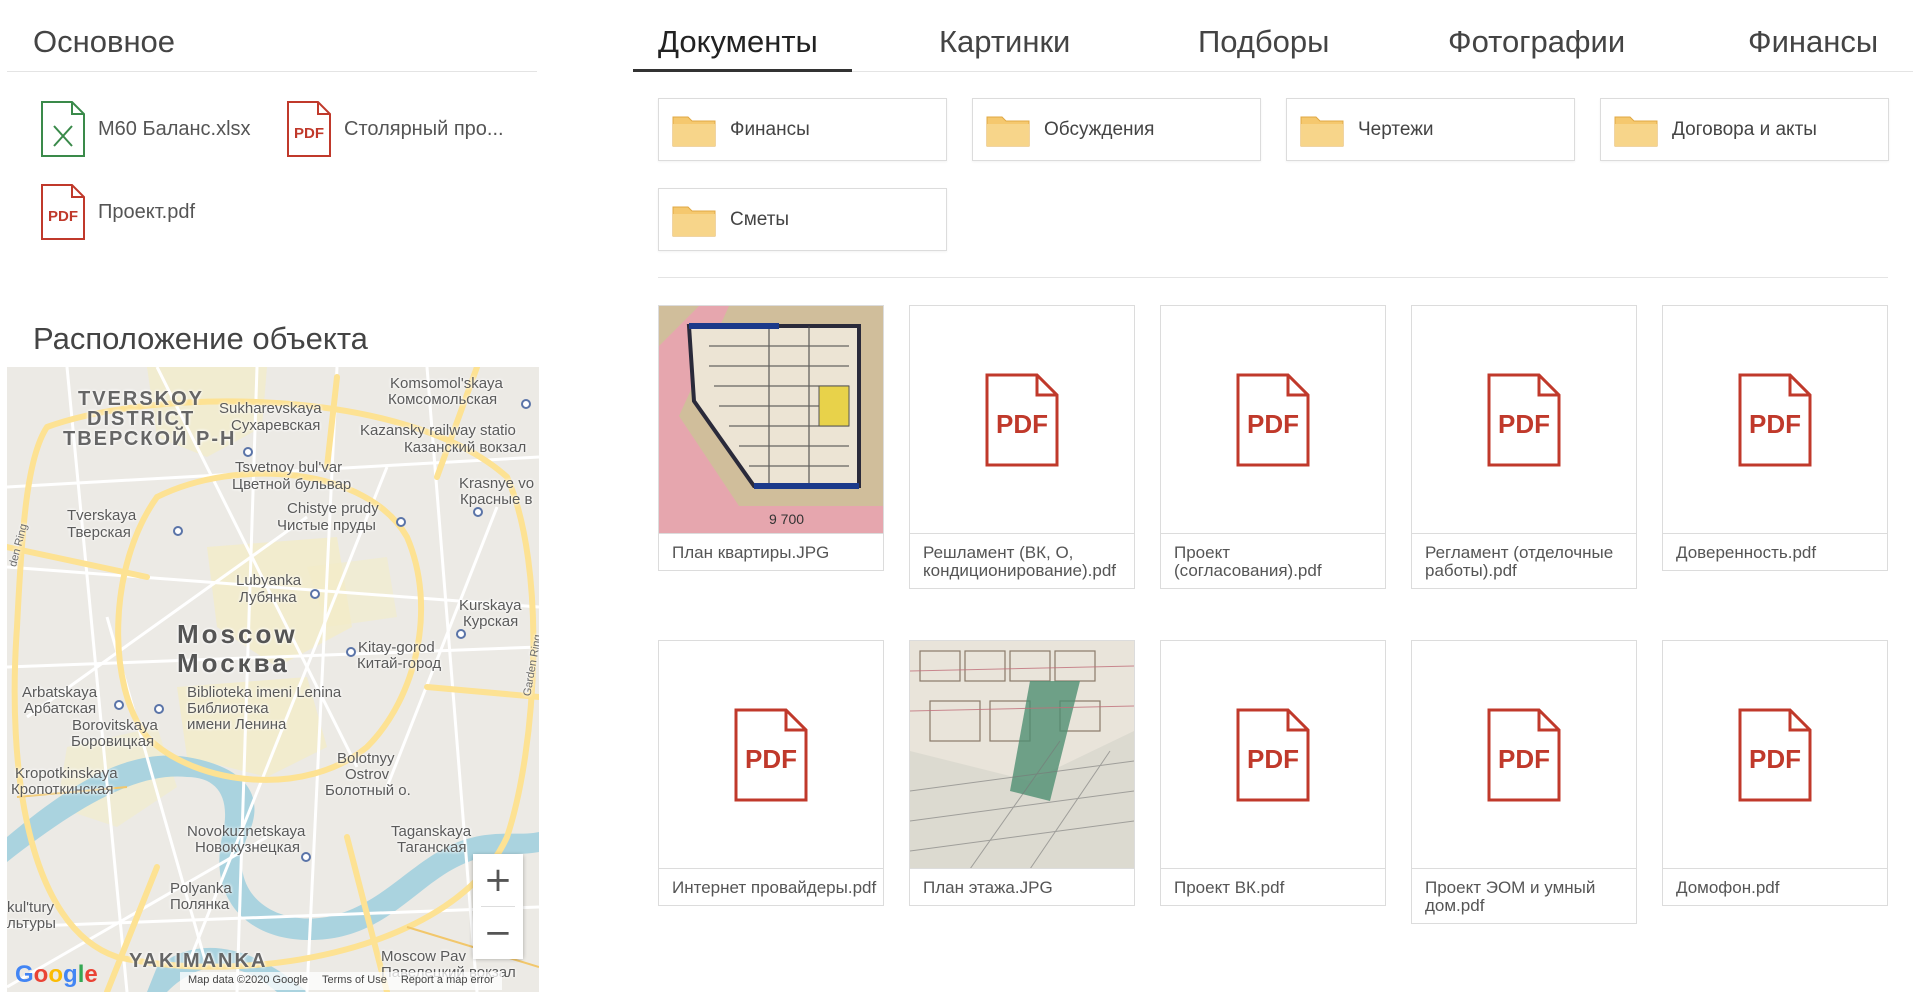  Describe the element at coordinates (66, 773) in the screenshot. I see `map-label: Kropotkinskaya` at that location.